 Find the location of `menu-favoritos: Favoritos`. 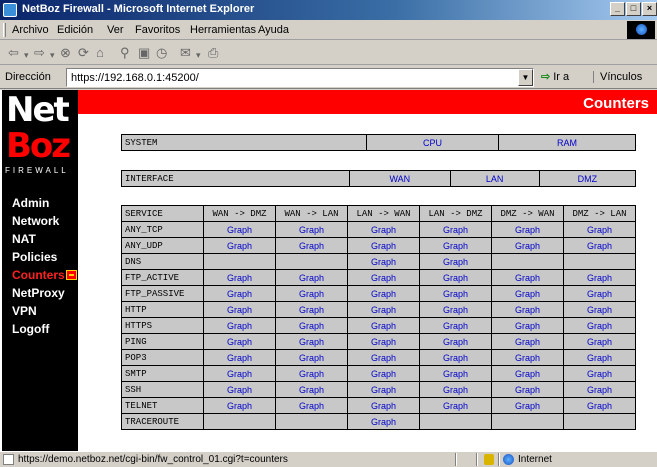

menu-favoritos: Favoritos is located at coordinates (157, 30).